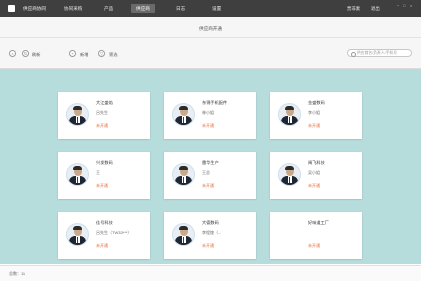  What do you see at coordinates (104, 115) in the screenshot?
I see `supplier-card: 大江盛焰 吕先生 未开通` at bounding box center [104, 115].